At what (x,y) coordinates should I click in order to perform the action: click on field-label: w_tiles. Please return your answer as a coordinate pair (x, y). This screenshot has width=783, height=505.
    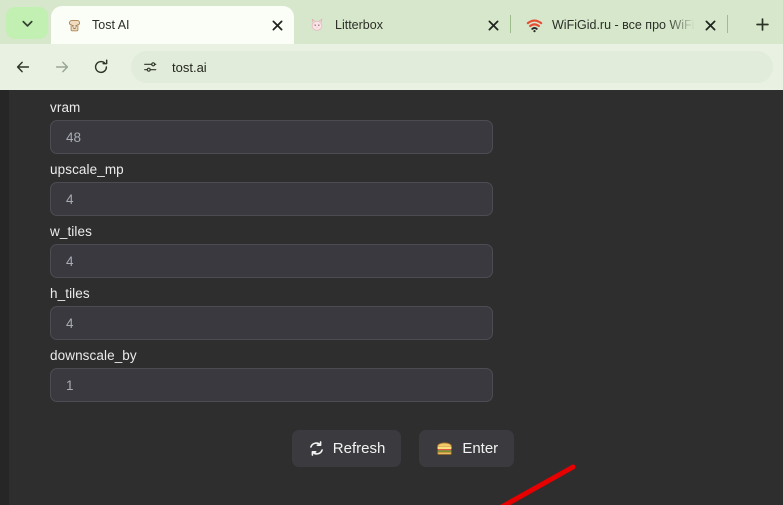
    Looking at the image, I should click on (71, 231).